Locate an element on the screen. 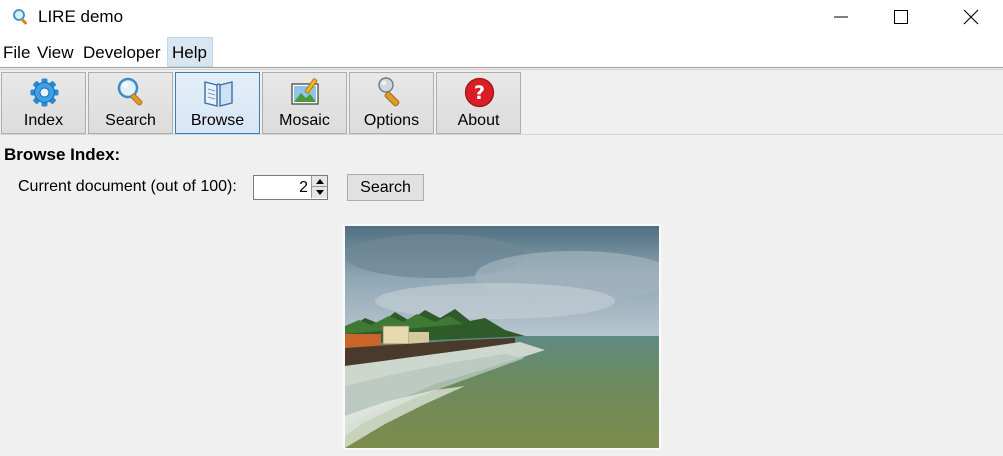  menu-help-label: Help is located at coordinates (189, 52).